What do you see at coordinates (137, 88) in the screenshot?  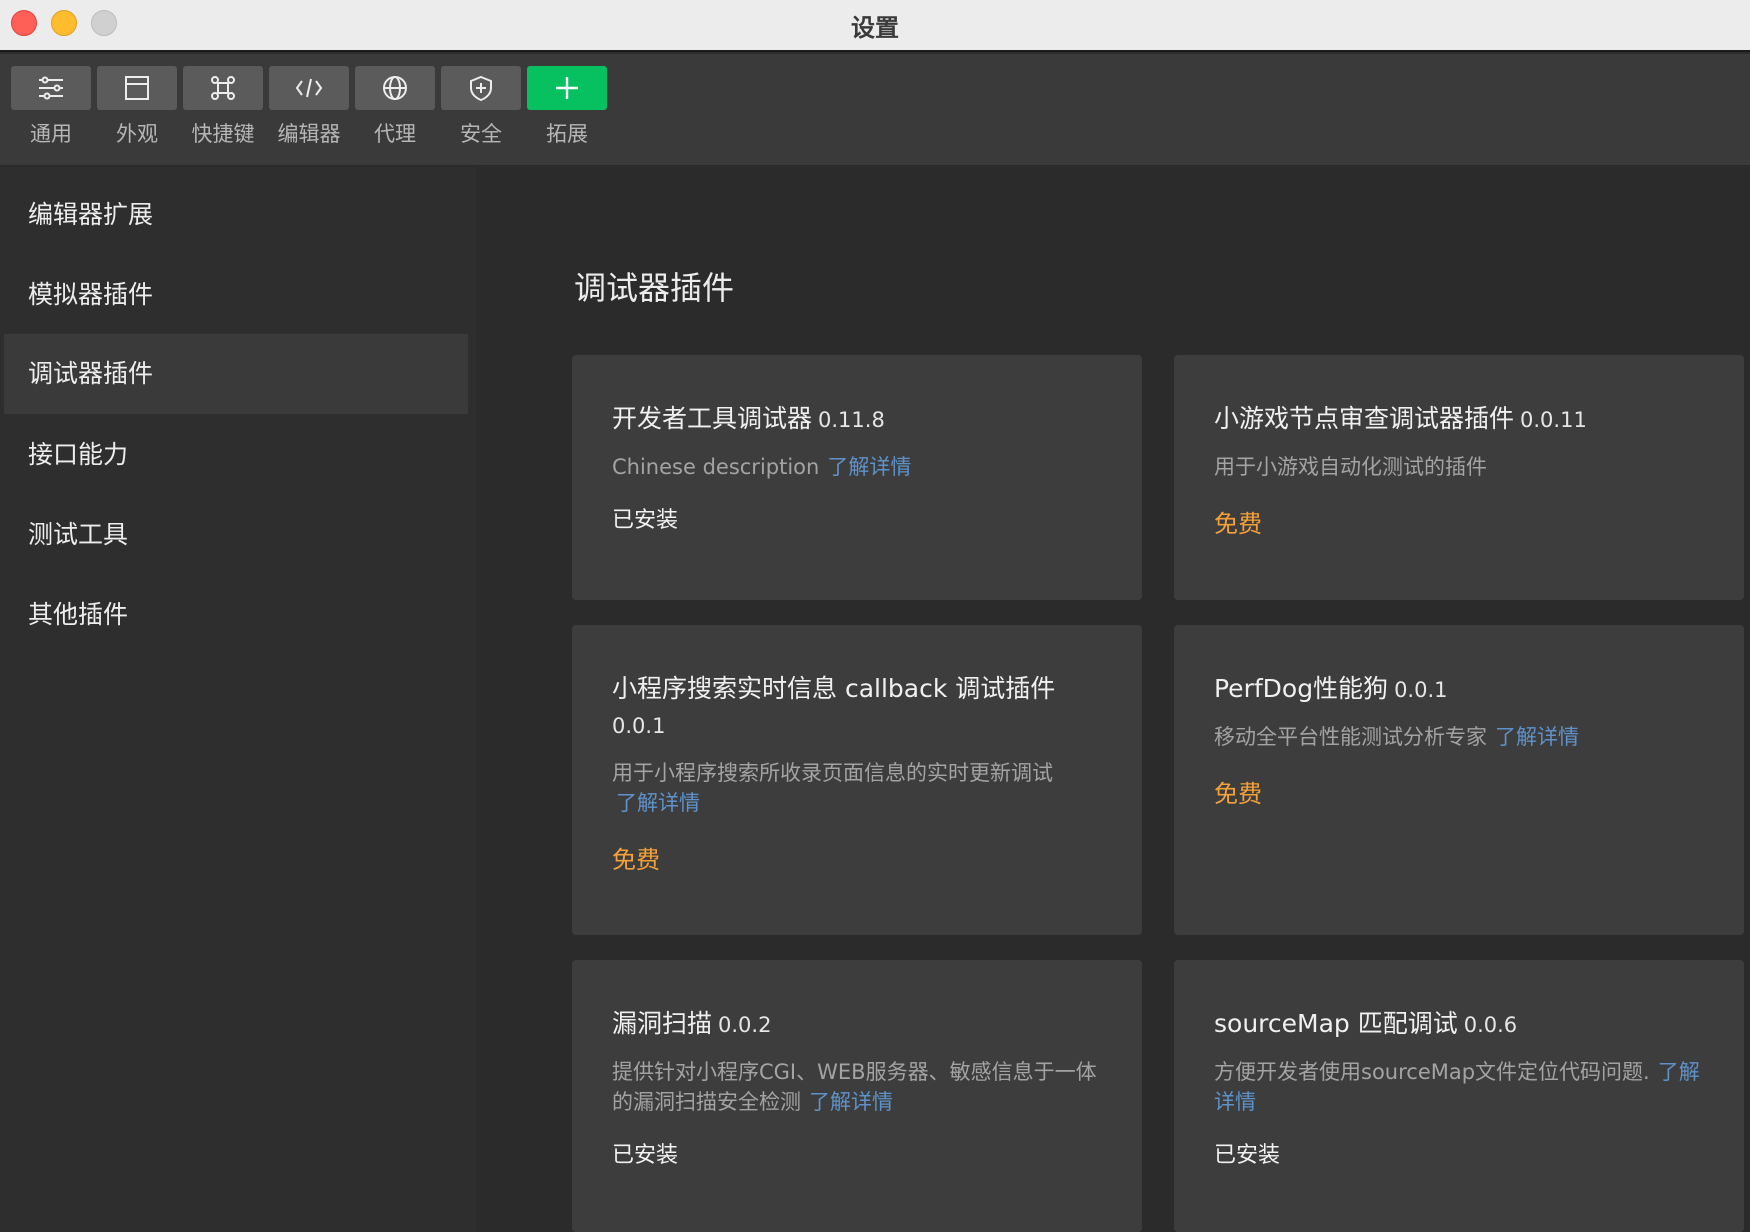 I see `window-icon` at bounding box center [137, 88].